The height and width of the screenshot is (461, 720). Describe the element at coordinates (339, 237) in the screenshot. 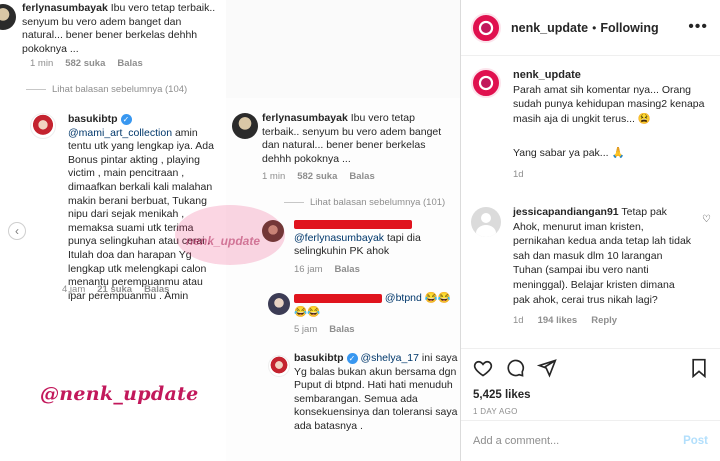

I see `comment-mention: @ferlynasumbayak` at that location.